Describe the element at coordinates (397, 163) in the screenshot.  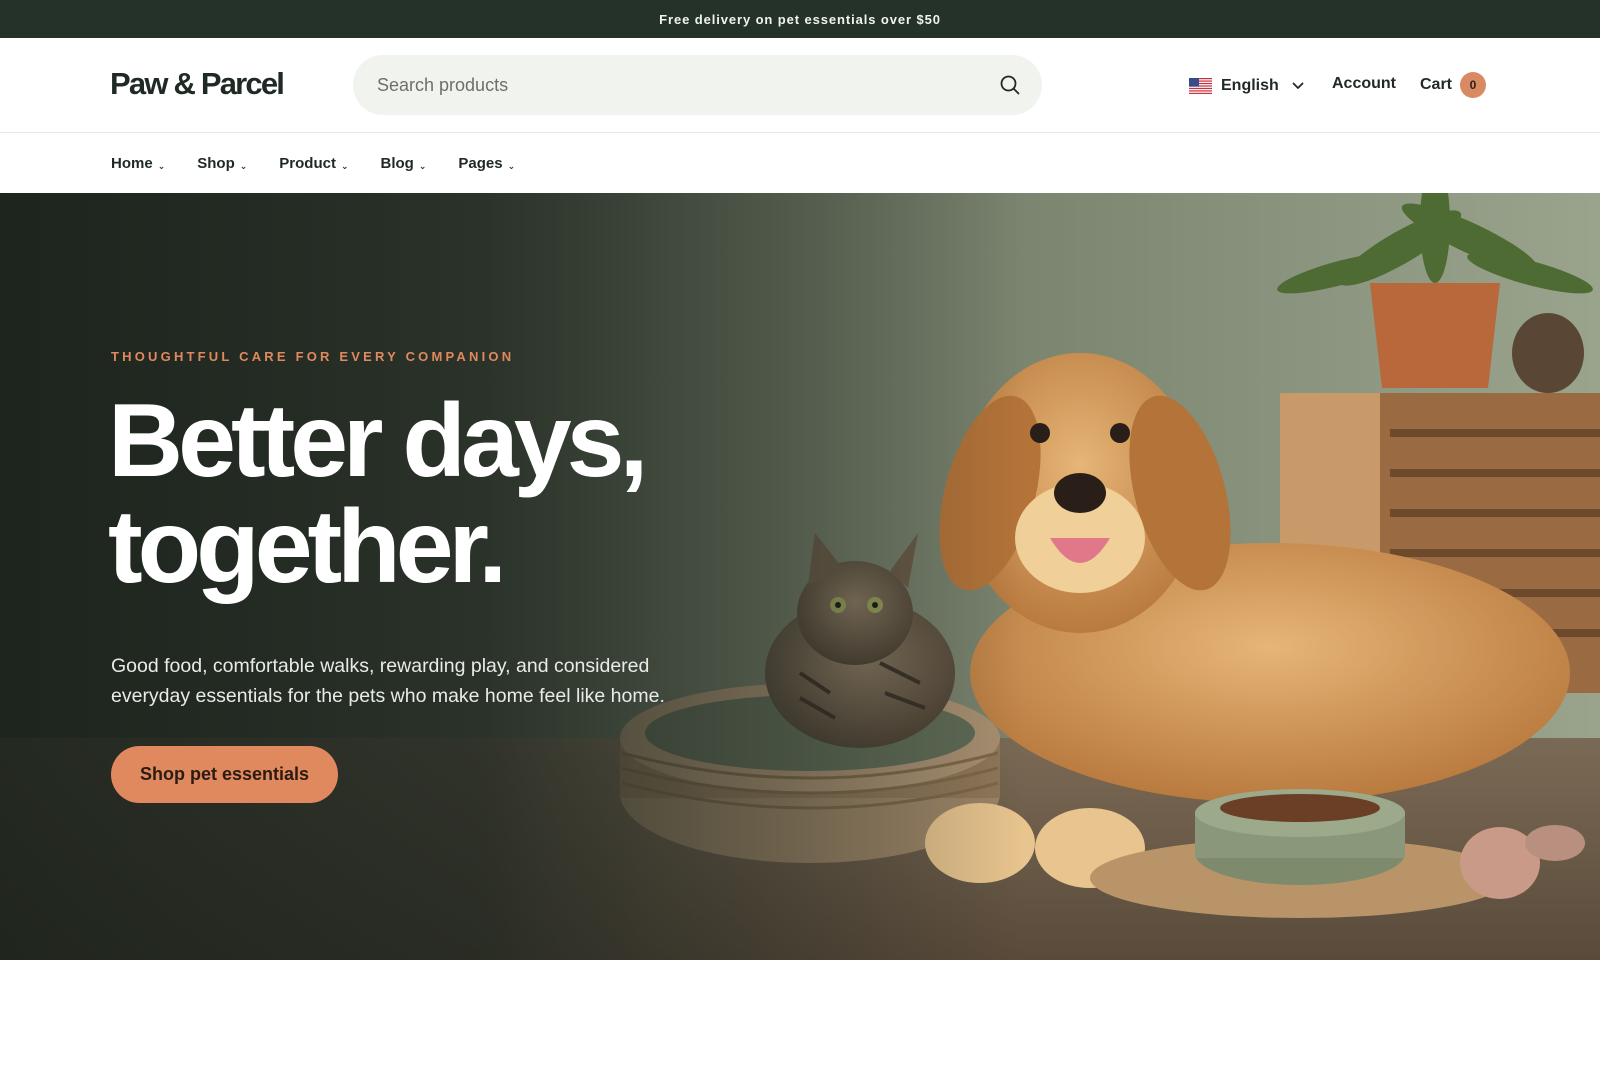
I see `nav-item-label: Blog` at that location.